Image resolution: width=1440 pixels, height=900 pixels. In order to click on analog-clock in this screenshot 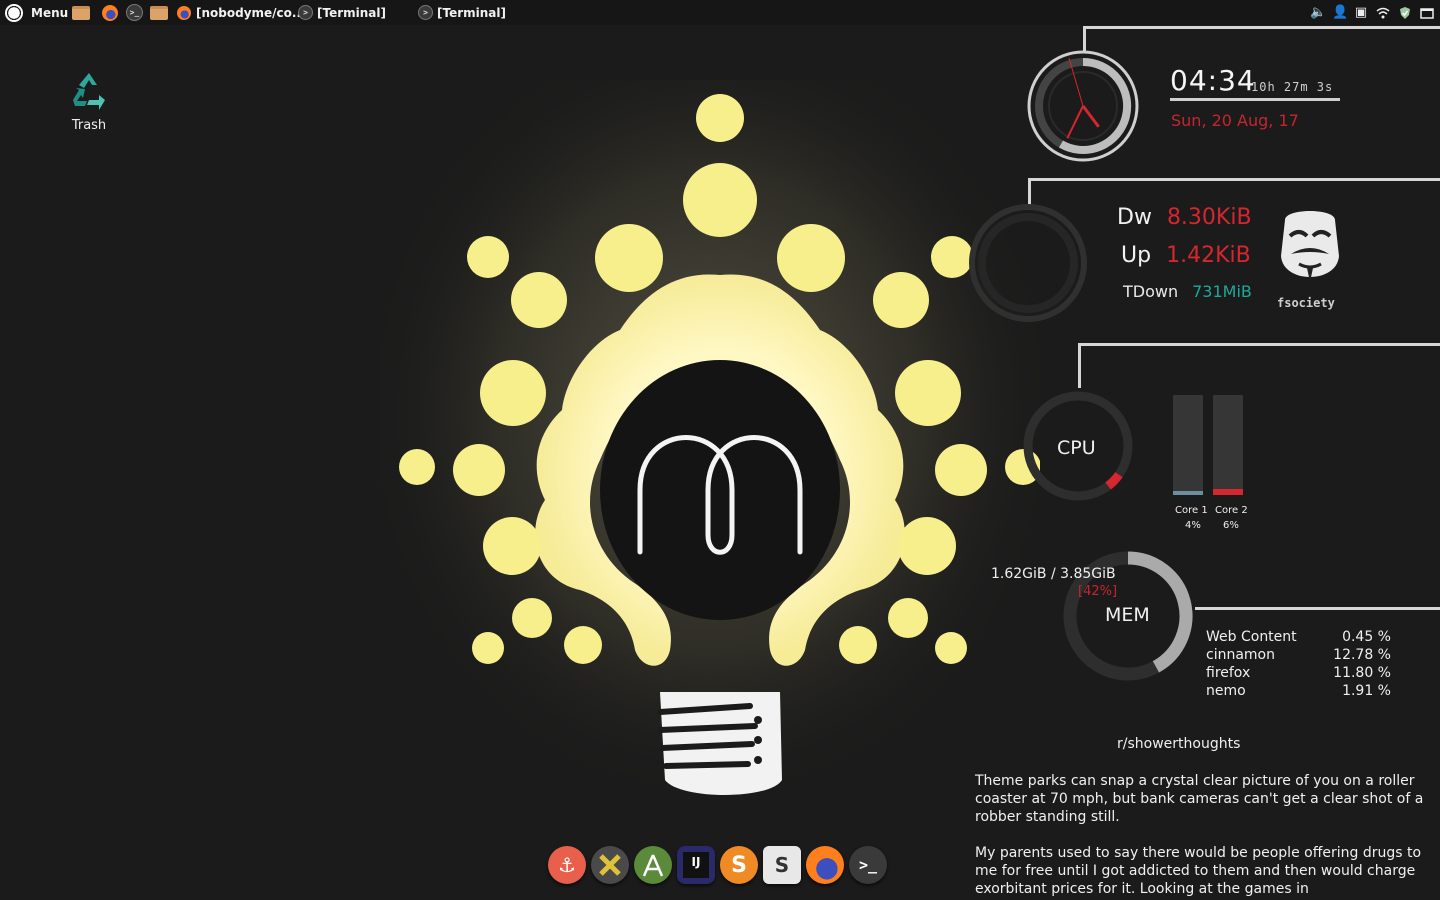, I will do `click(1083, 106)`.